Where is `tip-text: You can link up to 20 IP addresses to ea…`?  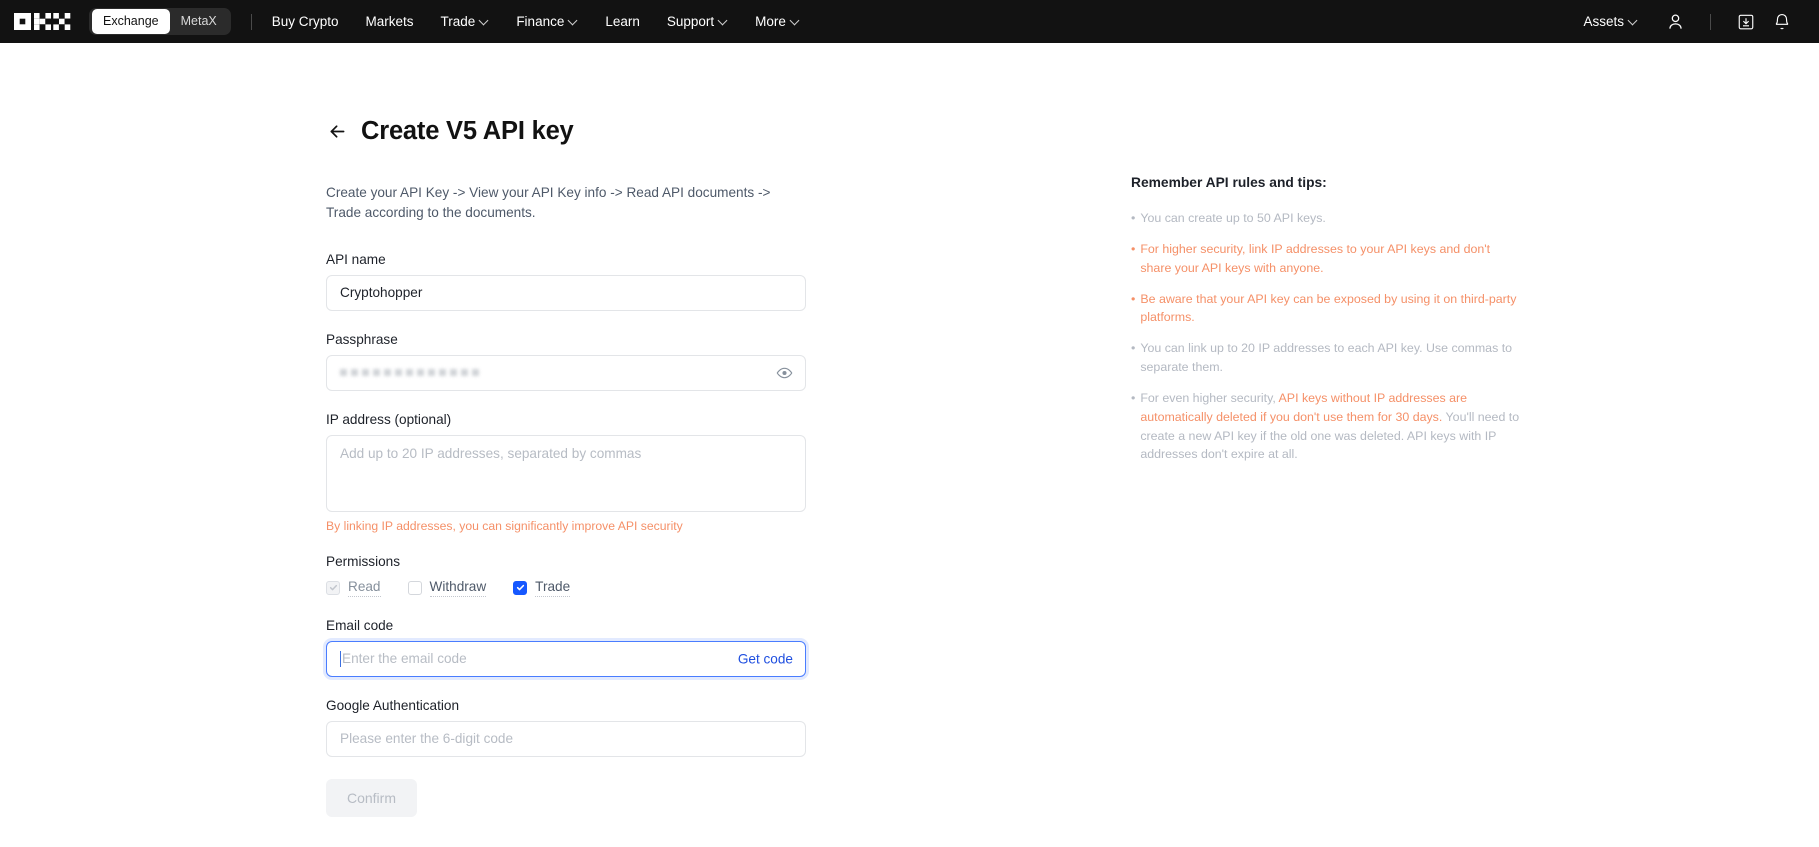 tip-text: You can link up to 20 IP addresses to ea… is located at coordinates (1326, 358).